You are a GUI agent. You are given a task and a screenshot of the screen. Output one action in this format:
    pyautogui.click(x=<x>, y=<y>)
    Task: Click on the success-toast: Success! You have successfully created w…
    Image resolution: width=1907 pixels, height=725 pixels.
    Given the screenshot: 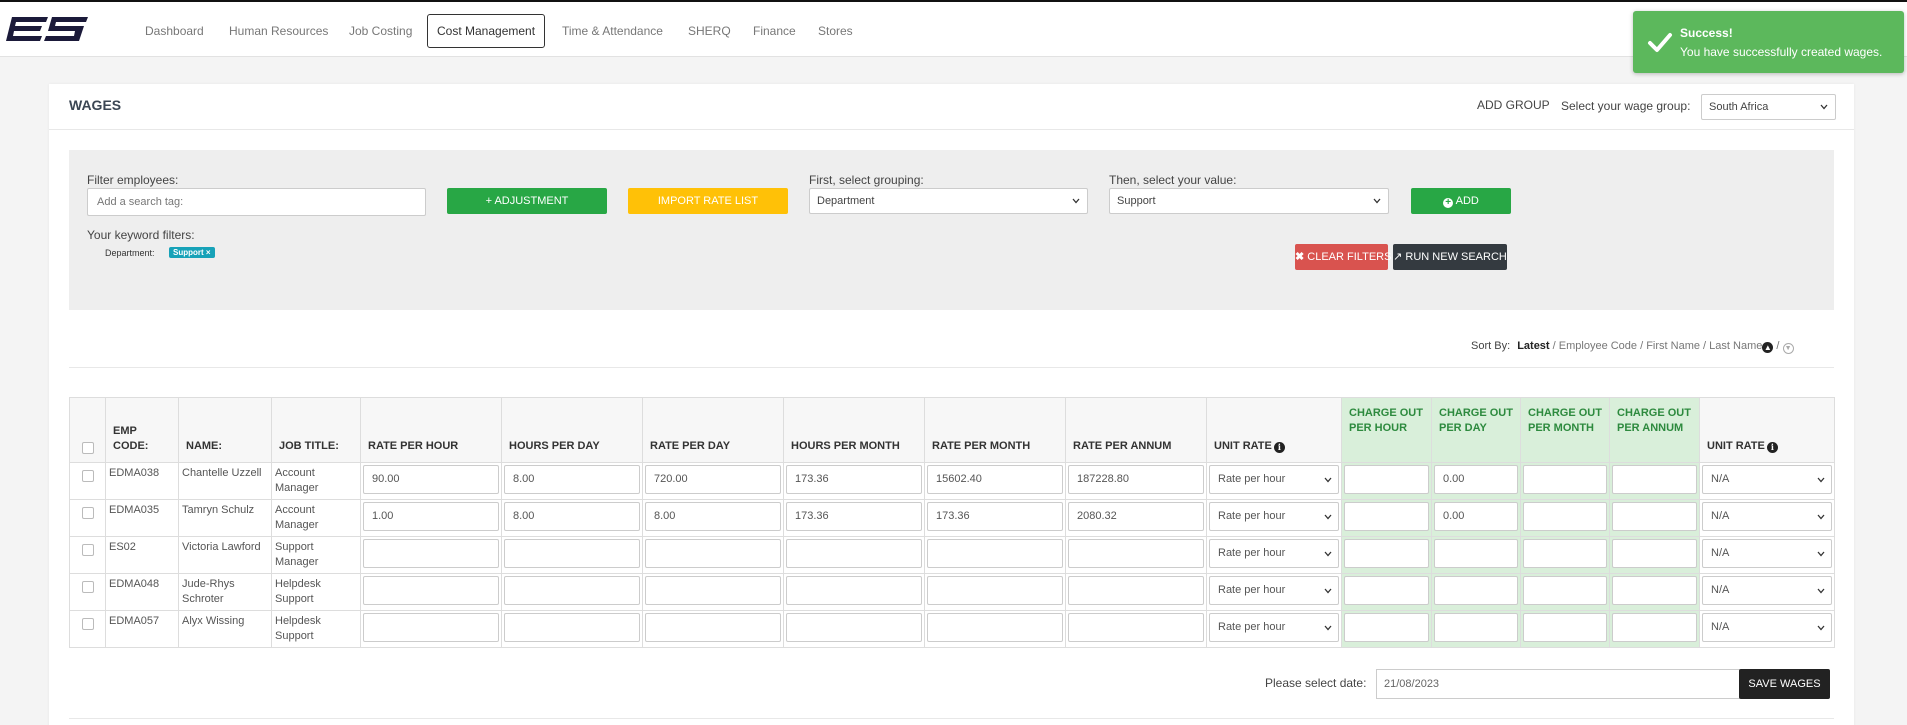 What is the action you would take?
    pyautogui.click(x=1768, y=42)
    